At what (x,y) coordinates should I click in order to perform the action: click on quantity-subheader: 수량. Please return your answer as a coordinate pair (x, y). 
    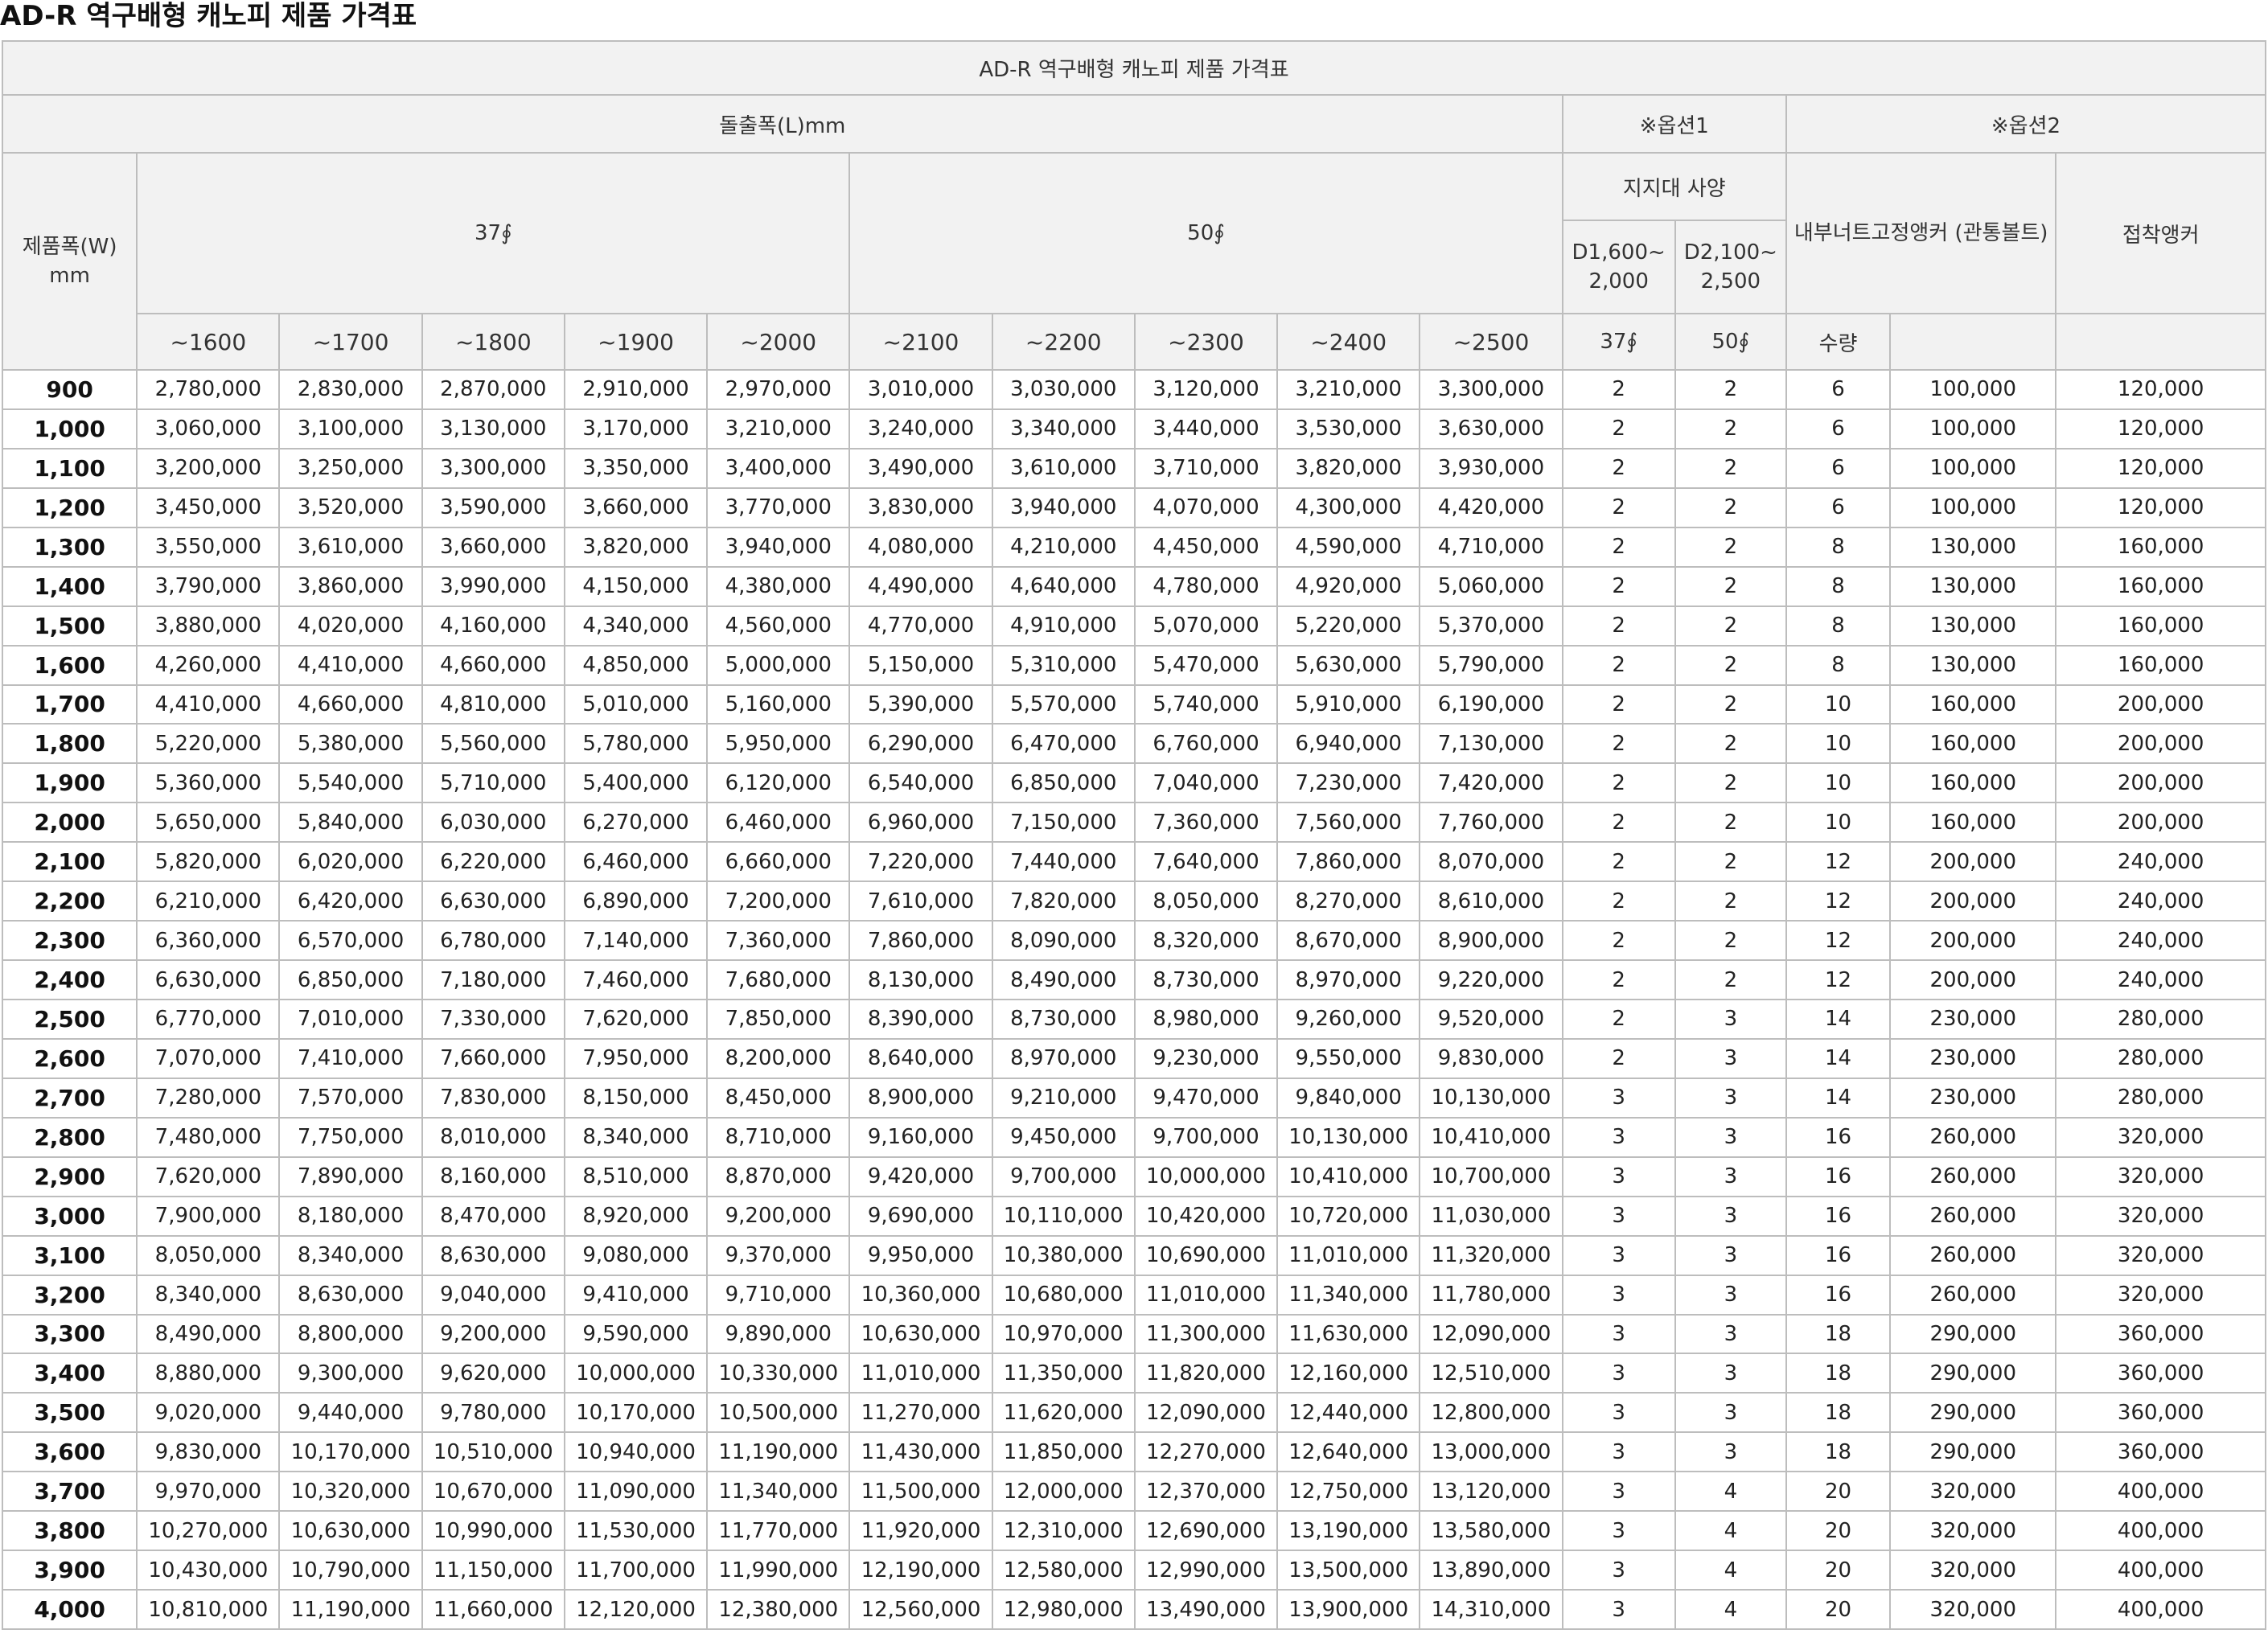
    Looking at the image, I should click on (1839, 342).